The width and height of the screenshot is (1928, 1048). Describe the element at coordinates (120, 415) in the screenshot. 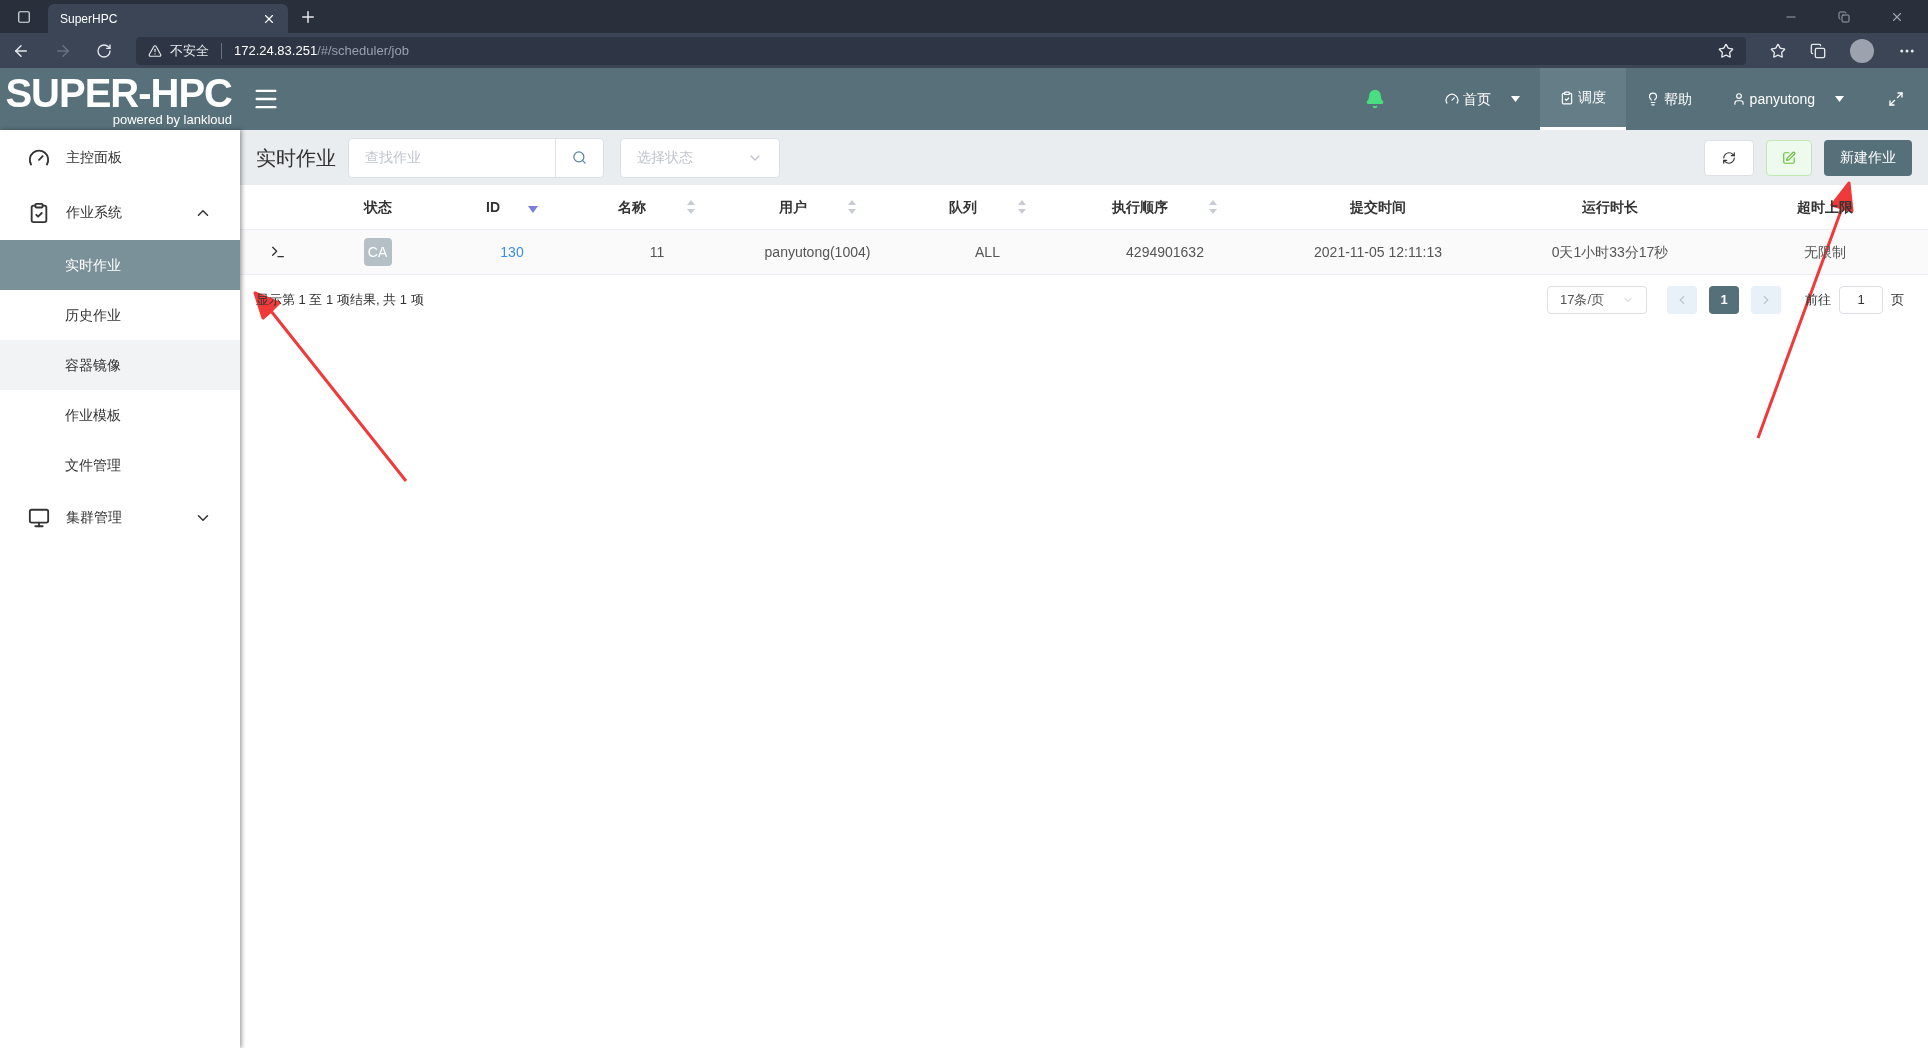

I see `sidebar-subitem: 作业模板` at that location.